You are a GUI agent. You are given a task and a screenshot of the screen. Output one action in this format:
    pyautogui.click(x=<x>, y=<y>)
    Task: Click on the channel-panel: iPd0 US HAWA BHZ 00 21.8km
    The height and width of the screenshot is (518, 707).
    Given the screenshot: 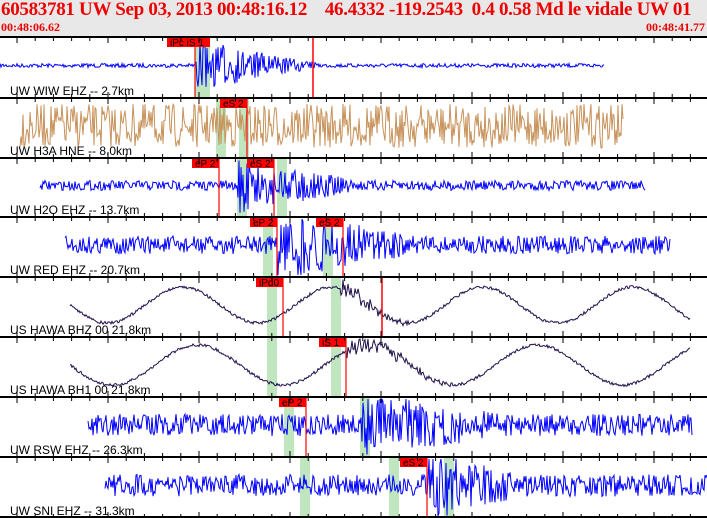 What is the action you would take?
    pyautogui.click(x=353, y=306)
    